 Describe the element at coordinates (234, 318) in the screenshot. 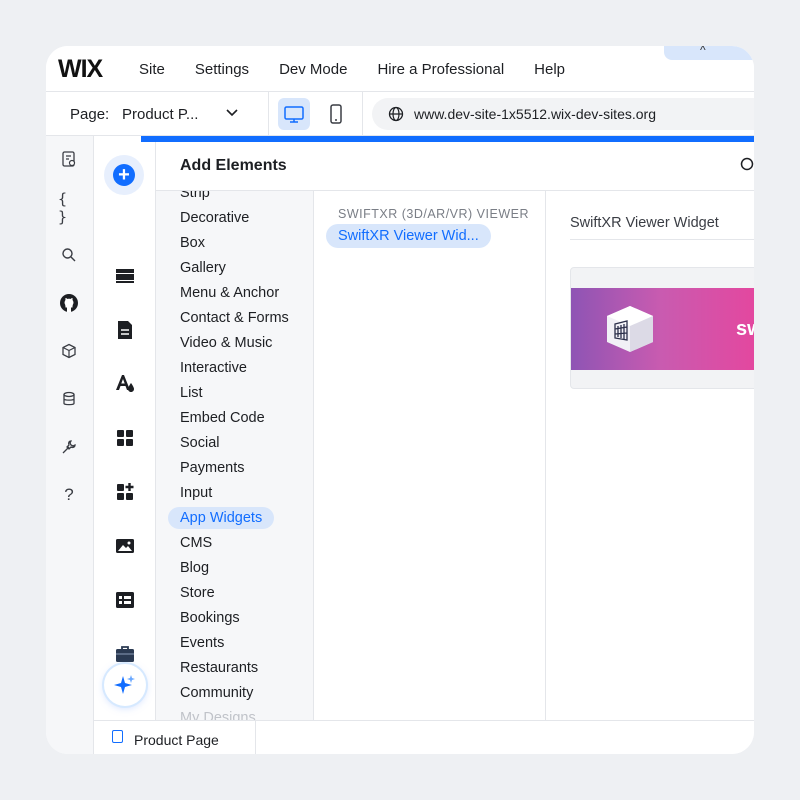

I see `category-item-contact-forms: Contact & Forms` at that location.